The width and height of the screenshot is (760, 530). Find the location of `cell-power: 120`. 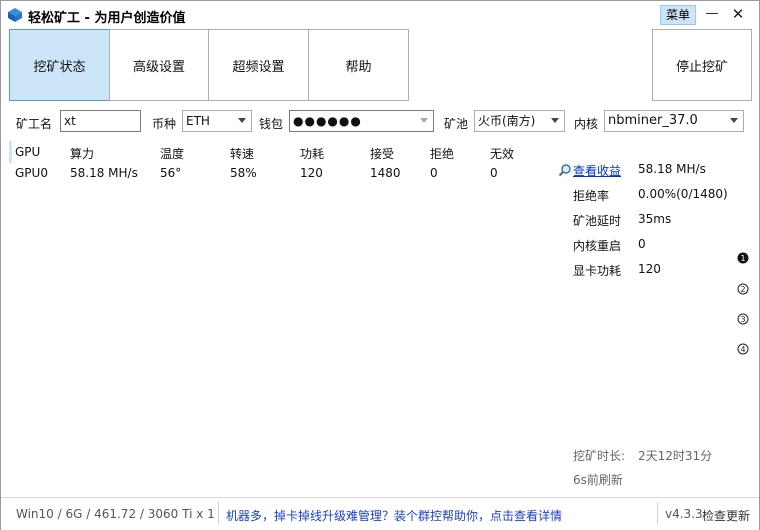

cell-power: 120 is located at coordinates (311, 173).